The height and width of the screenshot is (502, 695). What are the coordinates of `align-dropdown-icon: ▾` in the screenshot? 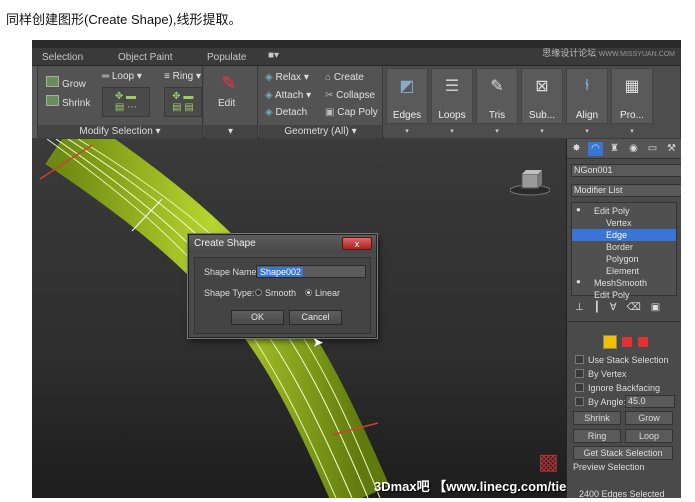 It's located at (587, 131).